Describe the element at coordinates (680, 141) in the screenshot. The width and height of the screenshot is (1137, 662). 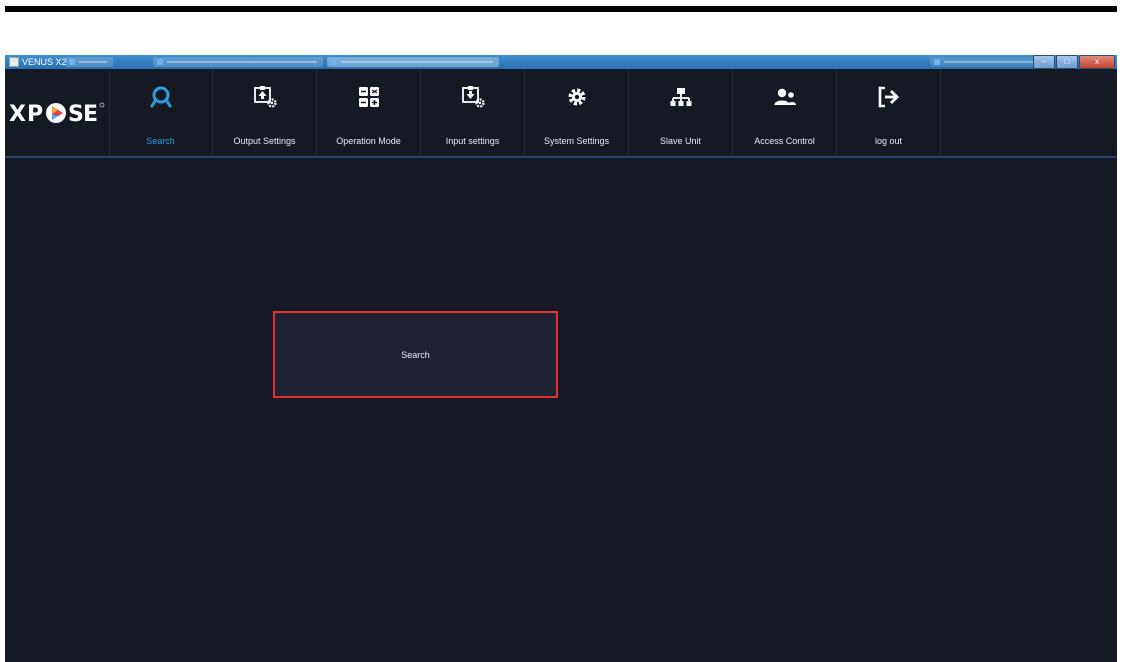
I see `nav-label: Slave Unit` at that location.